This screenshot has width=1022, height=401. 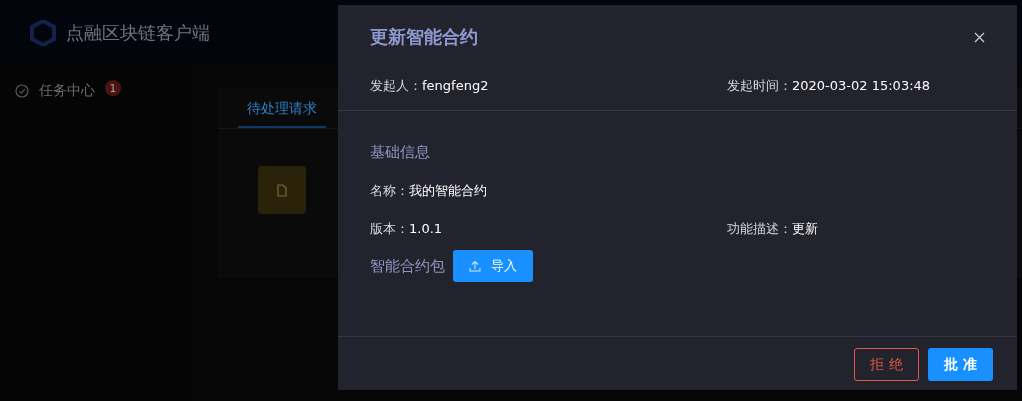 What do you see at coordinates (22, 91) in the screenshot?
I see `check-circle-icon` at bounding box center [22, 91].